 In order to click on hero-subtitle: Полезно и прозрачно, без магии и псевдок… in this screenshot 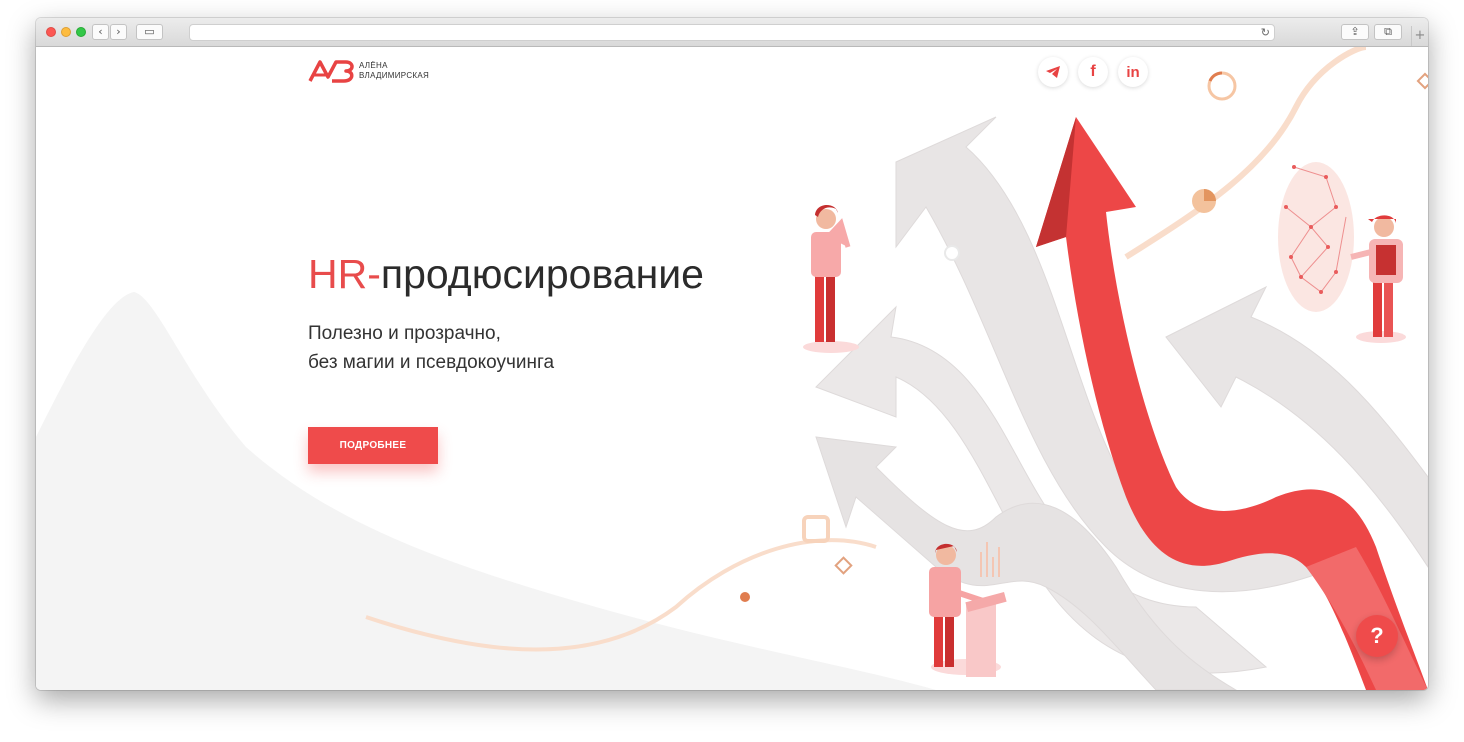, I will do `click(431, 348)`.